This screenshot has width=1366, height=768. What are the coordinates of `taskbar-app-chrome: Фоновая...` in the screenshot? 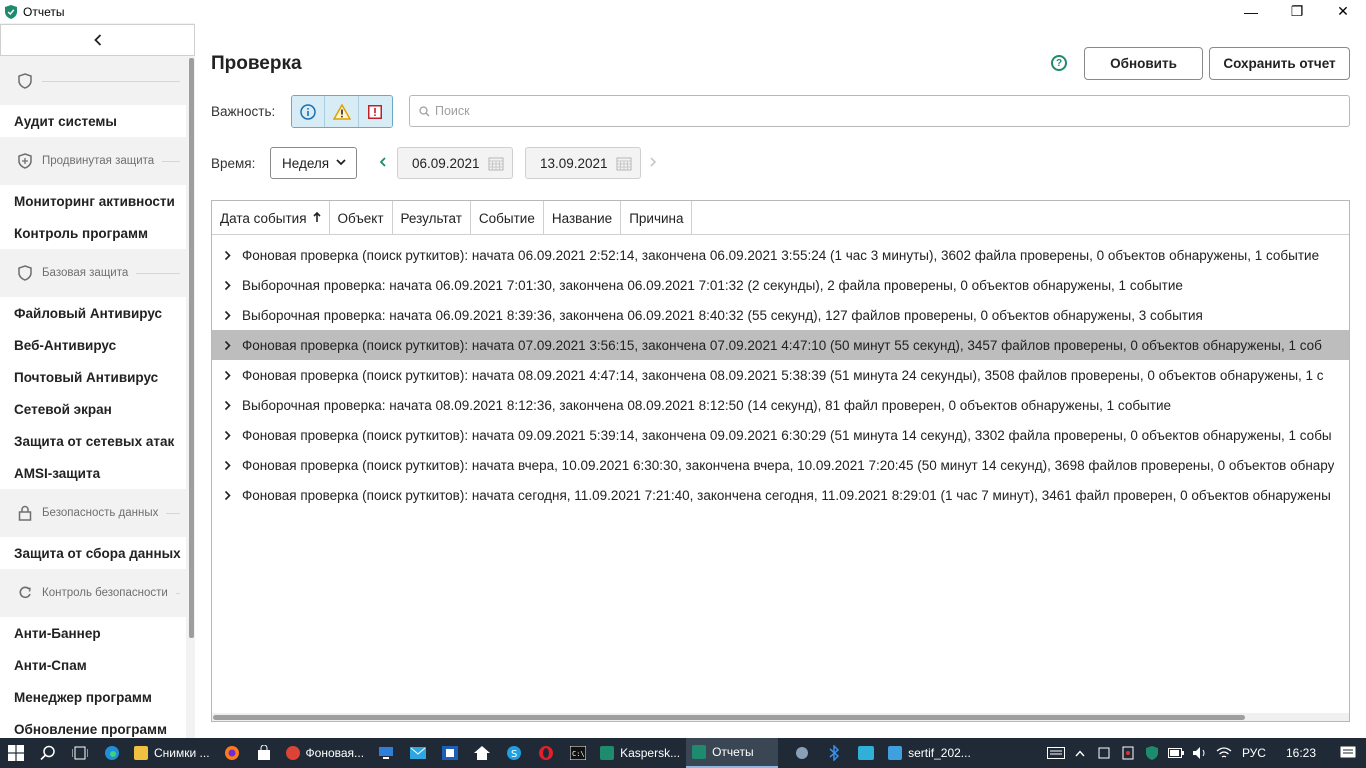 It's located at (325, 753).